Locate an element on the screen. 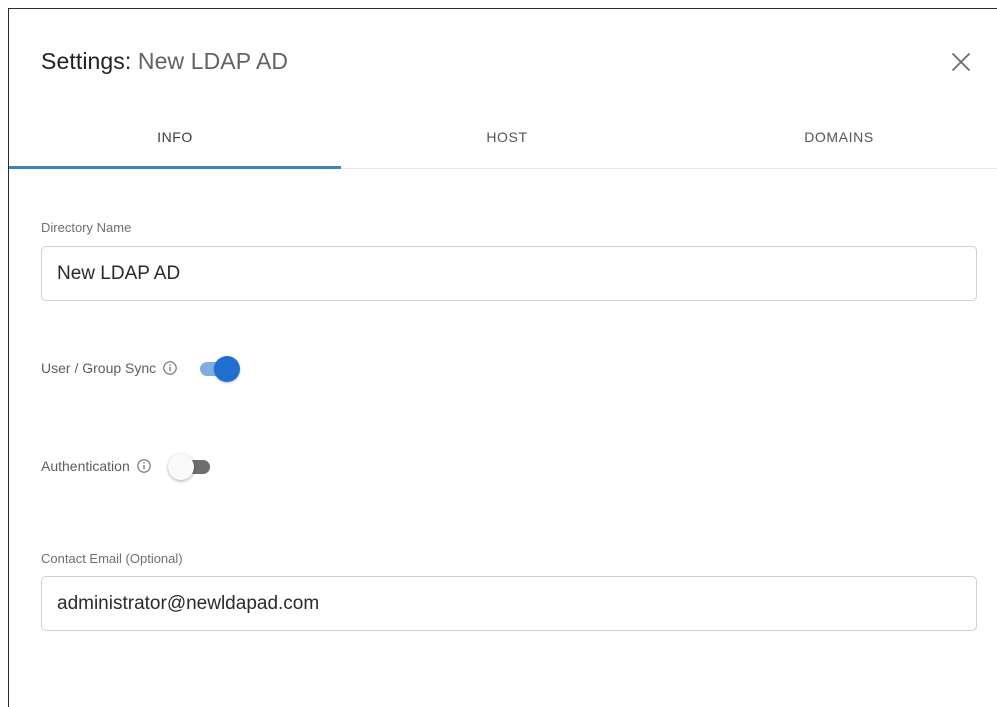 This screenshot has width=997, height=707. dialog-title: Settings: New LDAP AD is located at coordinates (164, 61).